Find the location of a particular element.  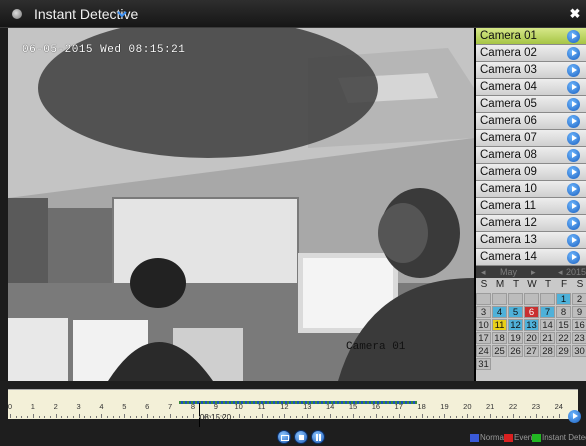

calendar-day: 13 is located at coordinates (531, 325).